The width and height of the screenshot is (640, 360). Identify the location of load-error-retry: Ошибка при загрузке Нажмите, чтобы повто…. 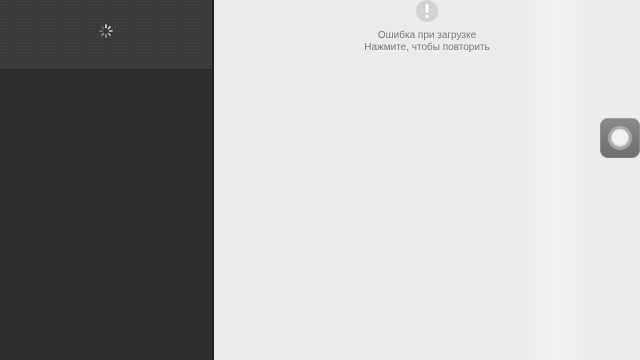
(427, 30).